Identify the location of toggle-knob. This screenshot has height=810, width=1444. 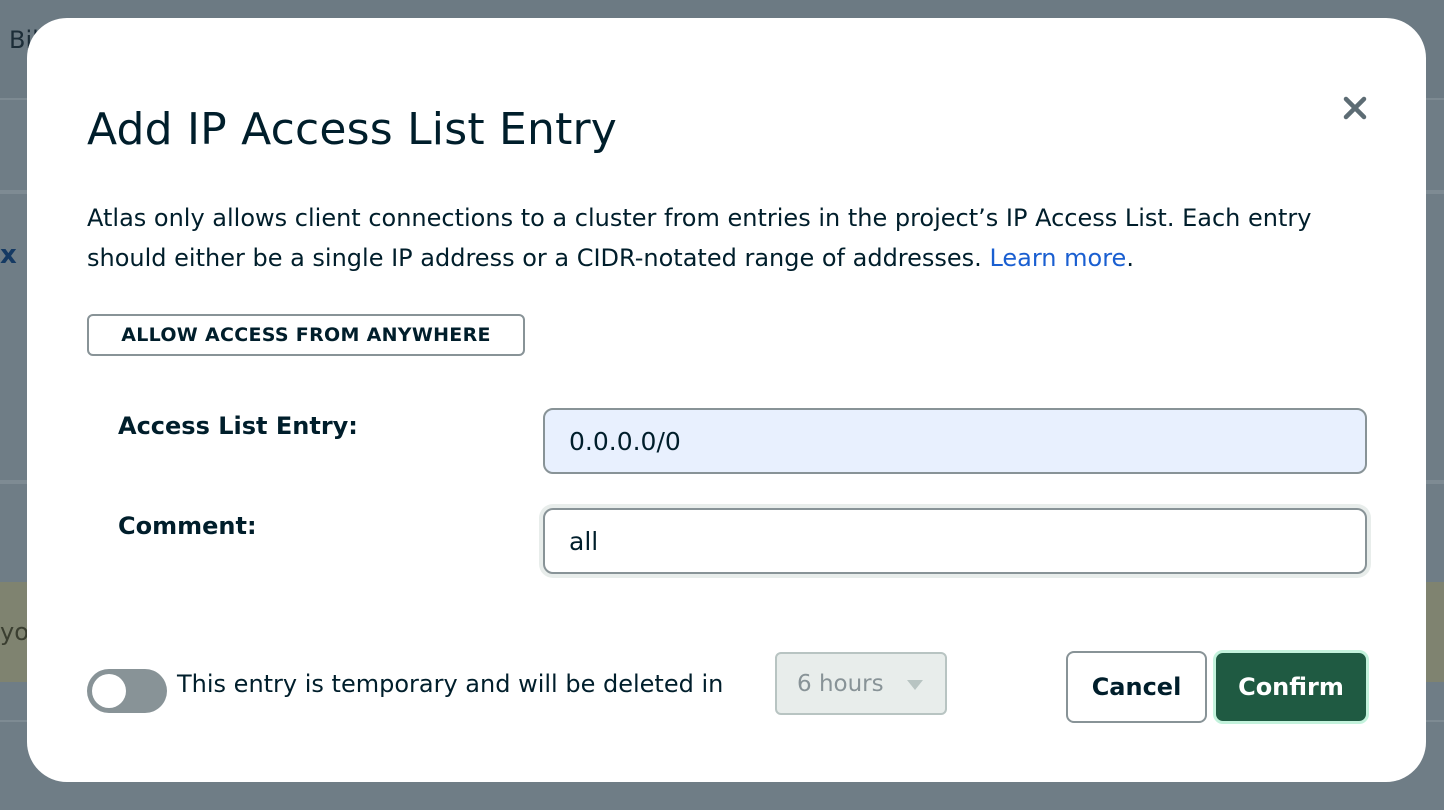
(109, 691).